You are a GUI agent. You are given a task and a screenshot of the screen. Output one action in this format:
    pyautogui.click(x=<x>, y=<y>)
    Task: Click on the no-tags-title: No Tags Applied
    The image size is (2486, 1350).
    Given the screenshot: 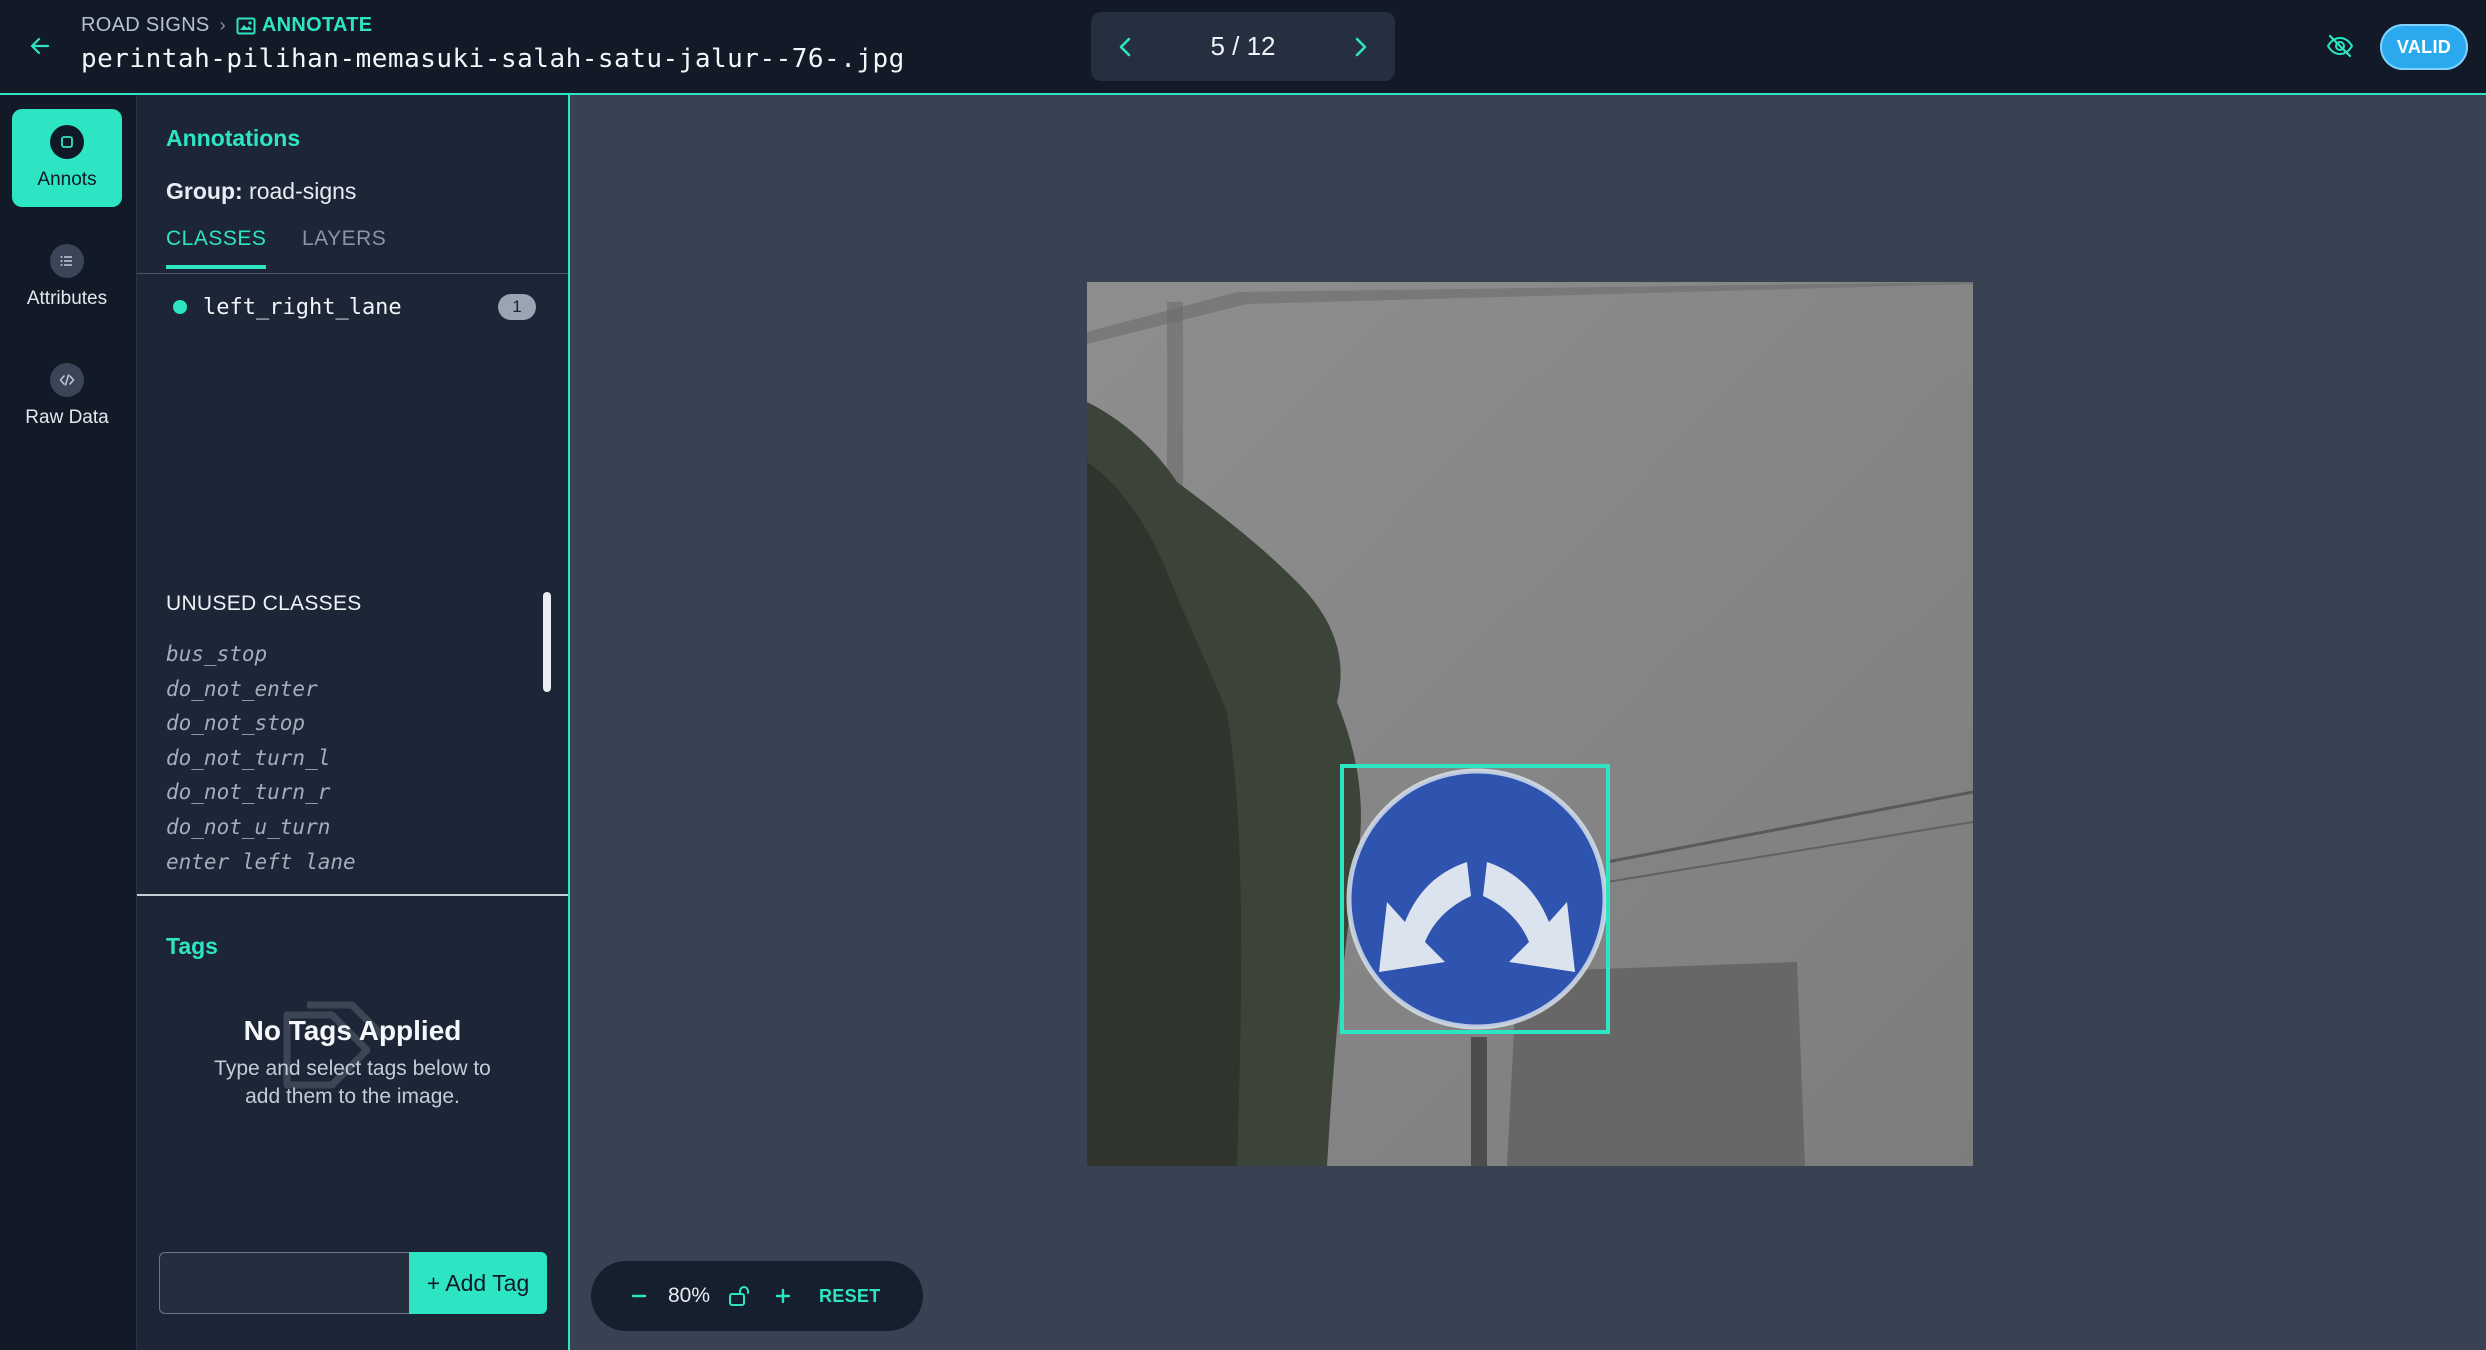 What is the action you would take?
    pyautogui.click(x=352, y=1030)
    